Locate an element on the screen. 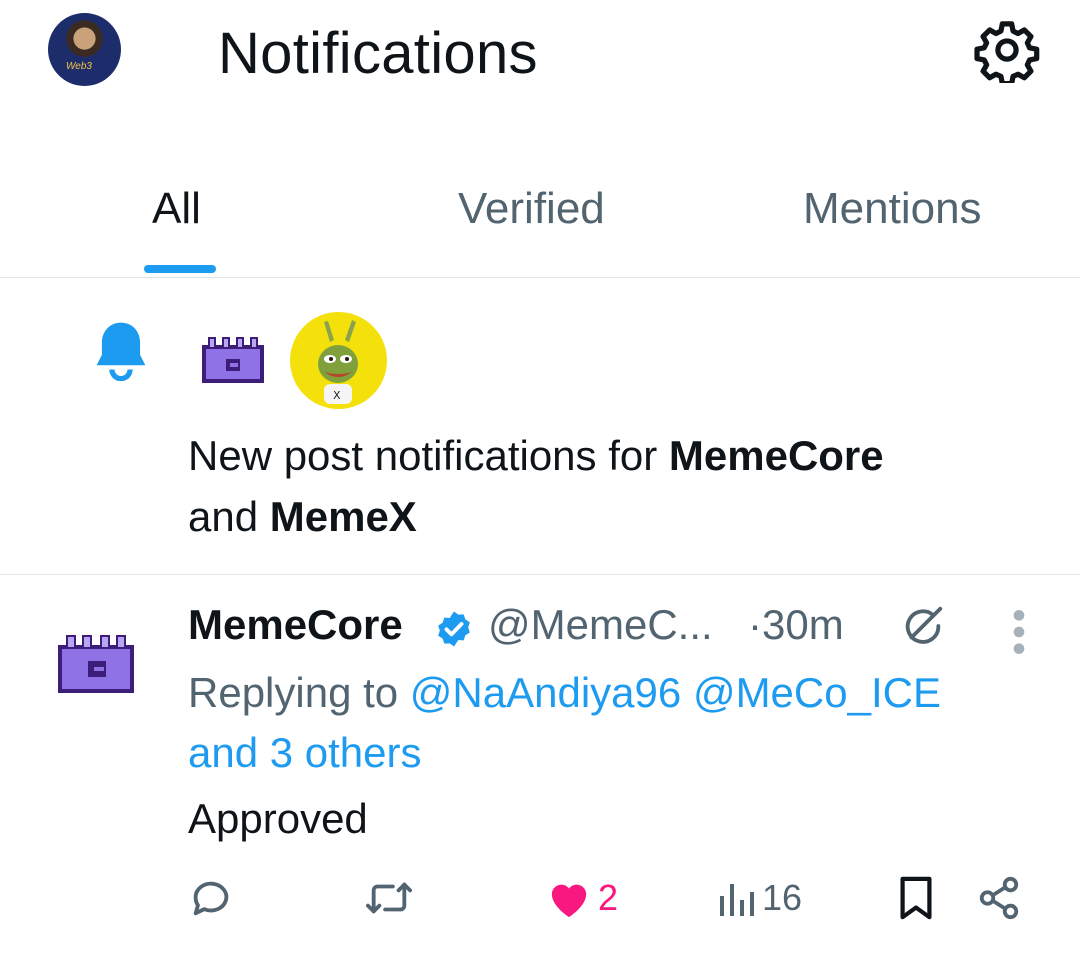 The height and width of the screenshot is (956, 1080). profile-avatar: Web3 is located at coordinates (84, 49).